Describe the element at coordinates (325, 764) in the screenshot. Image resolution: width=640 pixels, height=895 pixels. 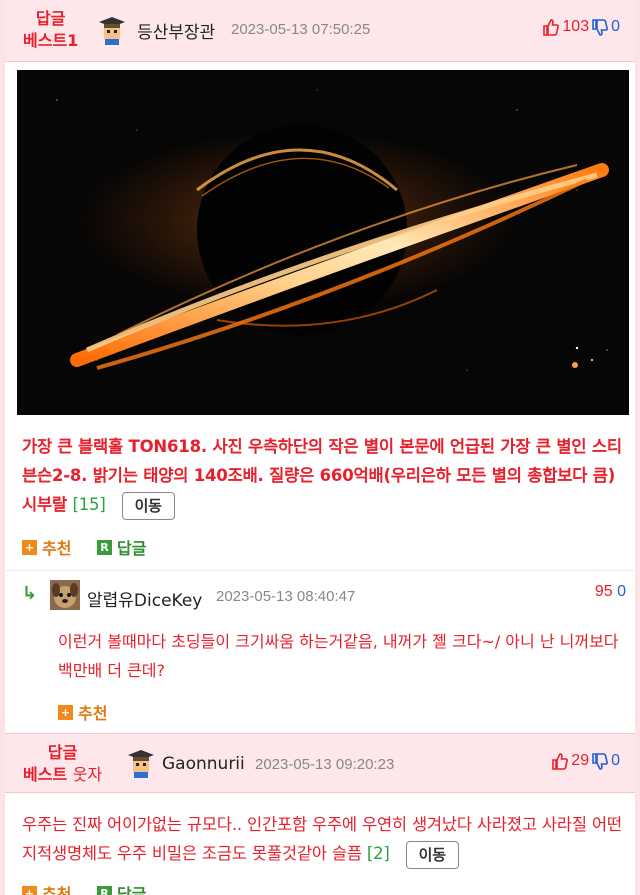
I see `post-timestamp: 2023-05-13 09:20:23` at that location.